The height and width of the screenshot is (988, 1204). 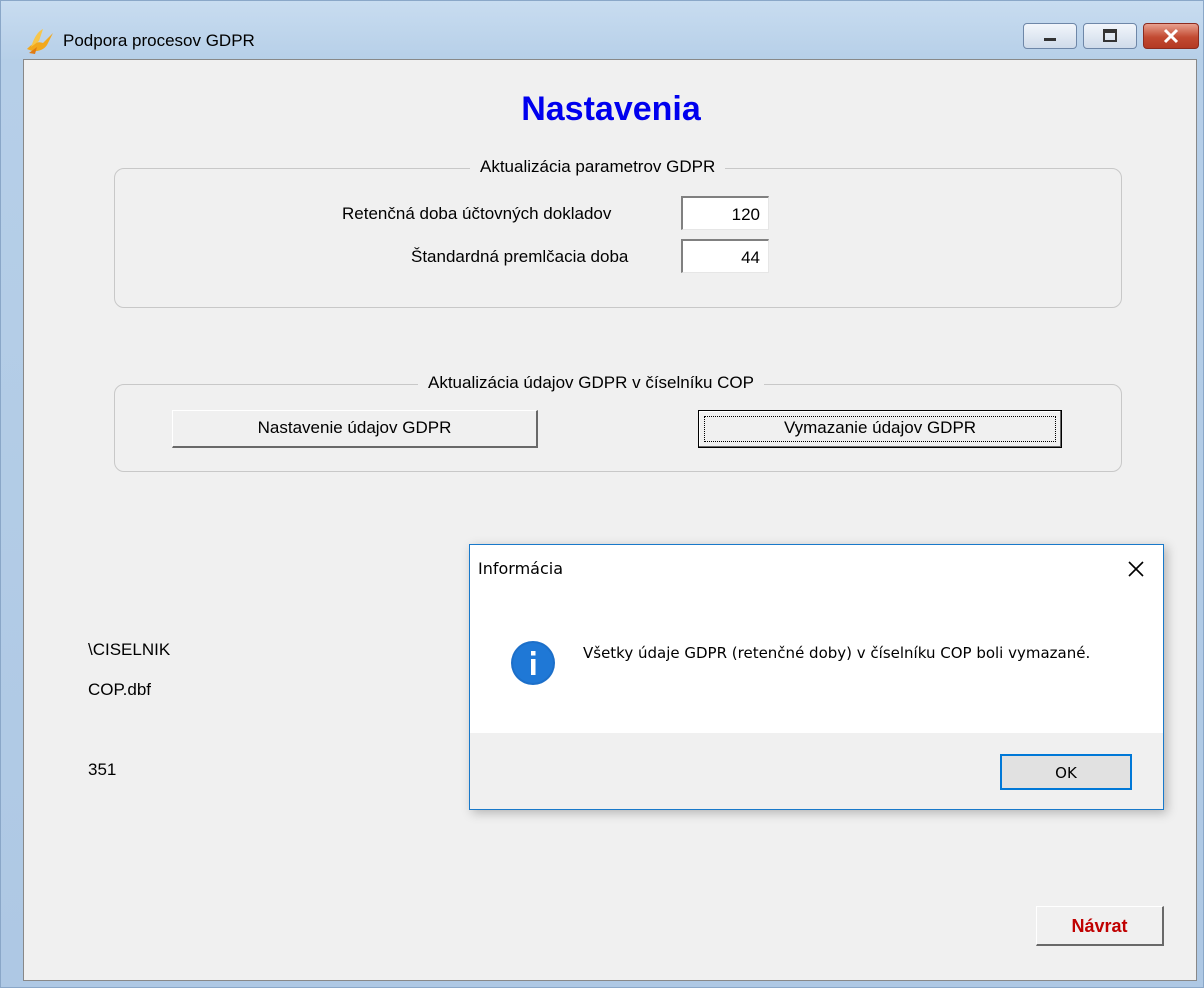 I want to click on set-gdpr-button-label: Nastavenie údajov GDPR, so click(x=354, y=427).